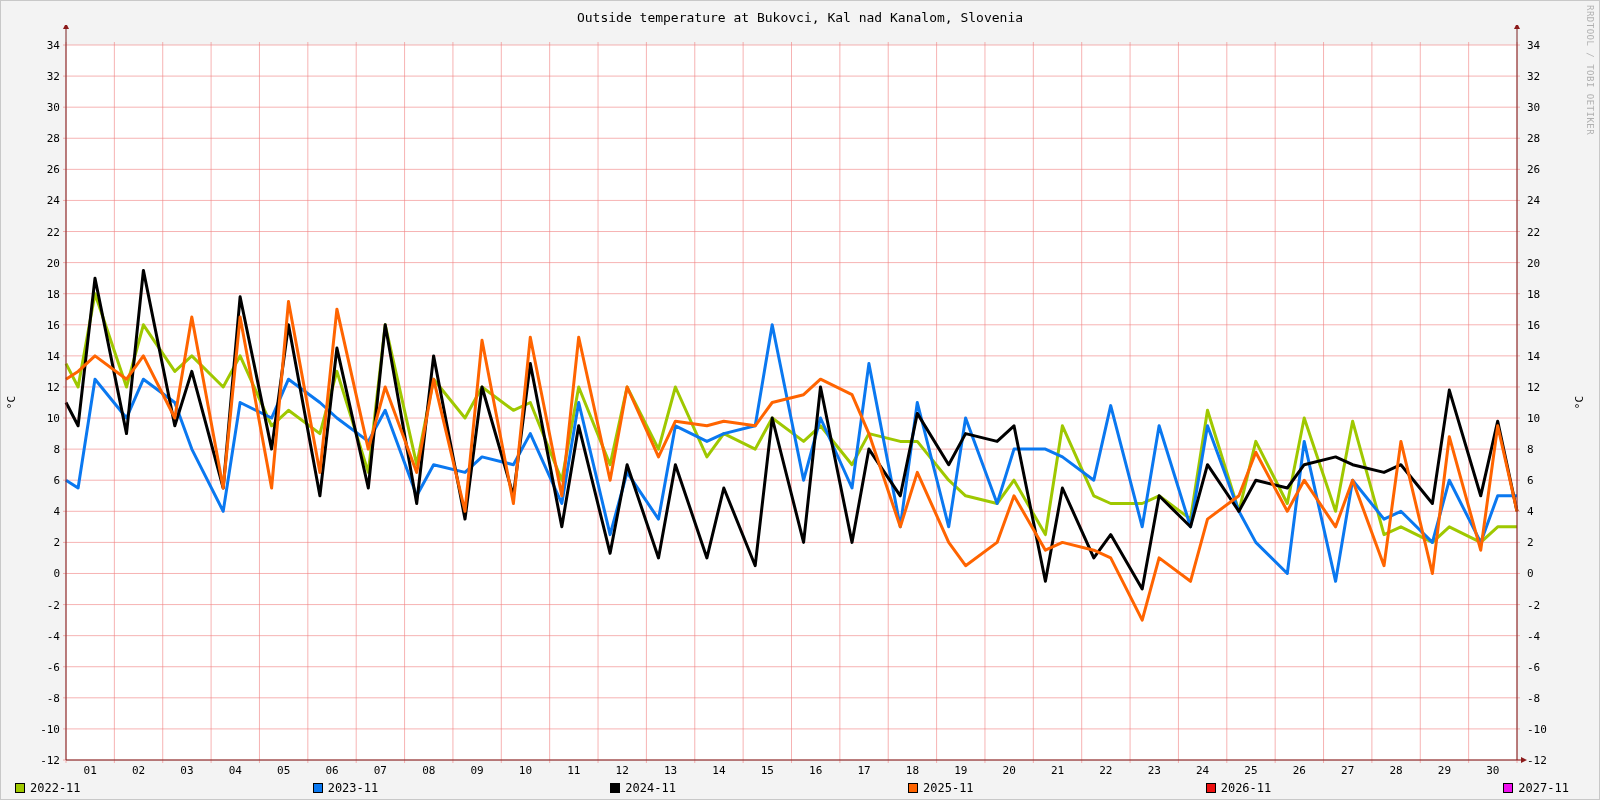 The height and width of the screenshot is (800, 1600). Describe the element at coordinates (477, 770) in the screenshot. I see `axis-tick-label: 09` at that location.